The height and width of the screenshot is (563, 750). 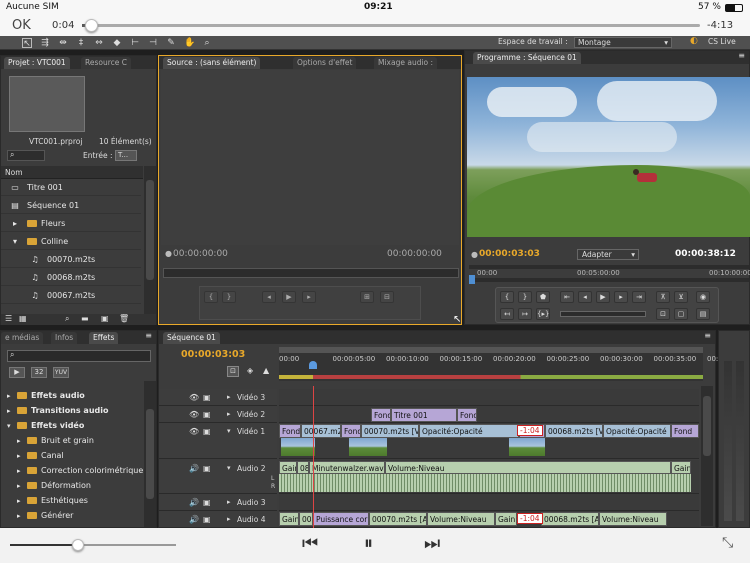 What do you see at coordinates (663, 297) in the screenshot?
I see `lift-icon: ⊼` at bounding box center [663, 297].